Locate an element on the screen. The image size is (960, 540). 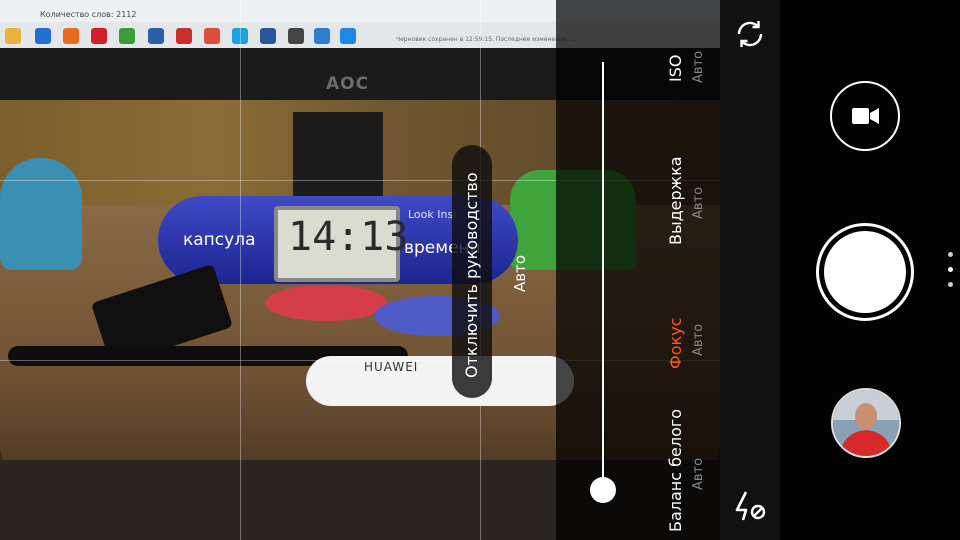
opera-icon is located at coordinates (99, 36).